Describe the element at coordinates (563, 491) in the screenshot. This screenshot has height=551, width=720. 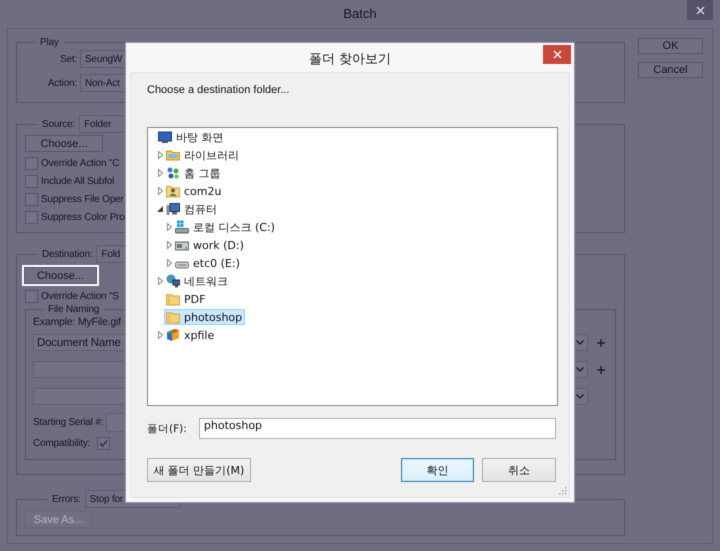
I see `resize-grip-icon` at that location.